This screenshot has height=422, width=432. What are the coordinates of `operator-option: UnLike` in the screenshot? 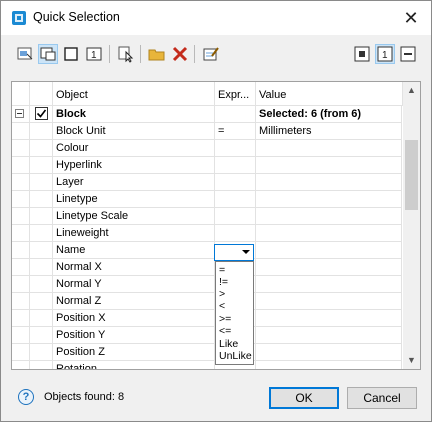 It's located at (235, 356).